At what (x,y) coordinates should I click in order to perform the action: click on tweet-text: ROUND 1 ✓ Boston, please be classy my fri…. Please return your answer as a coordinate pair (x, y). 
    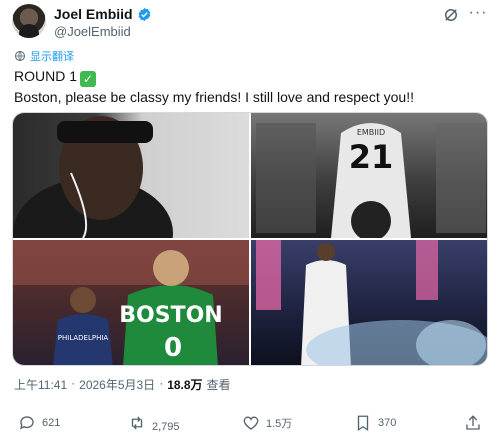
    Looking at the image, I should click on (249, 86).